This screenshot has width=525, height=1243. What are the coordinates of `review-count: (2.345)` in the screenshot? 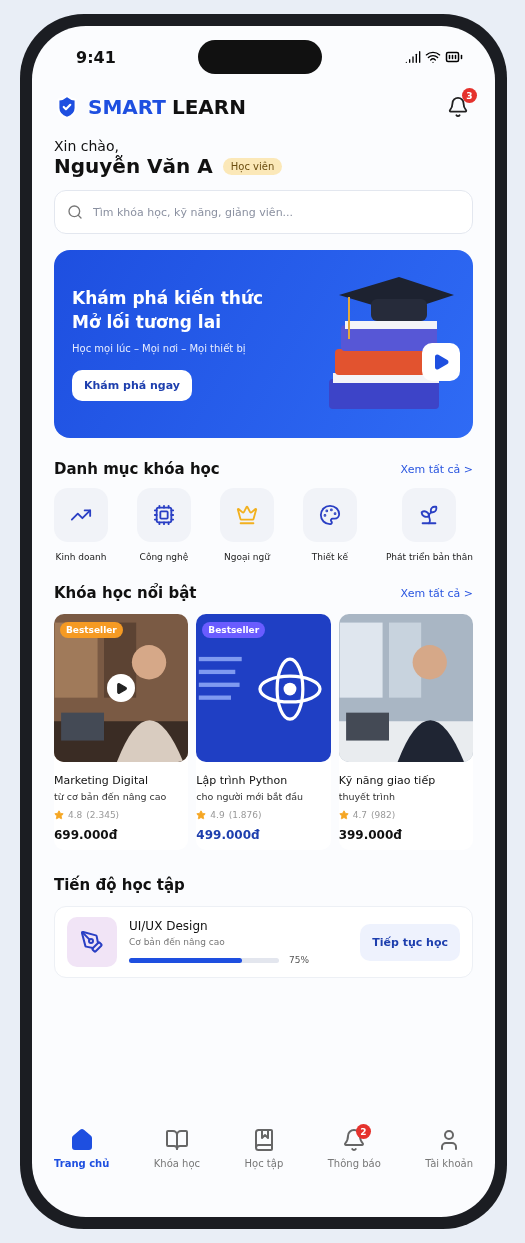 It's located at (103, 815).